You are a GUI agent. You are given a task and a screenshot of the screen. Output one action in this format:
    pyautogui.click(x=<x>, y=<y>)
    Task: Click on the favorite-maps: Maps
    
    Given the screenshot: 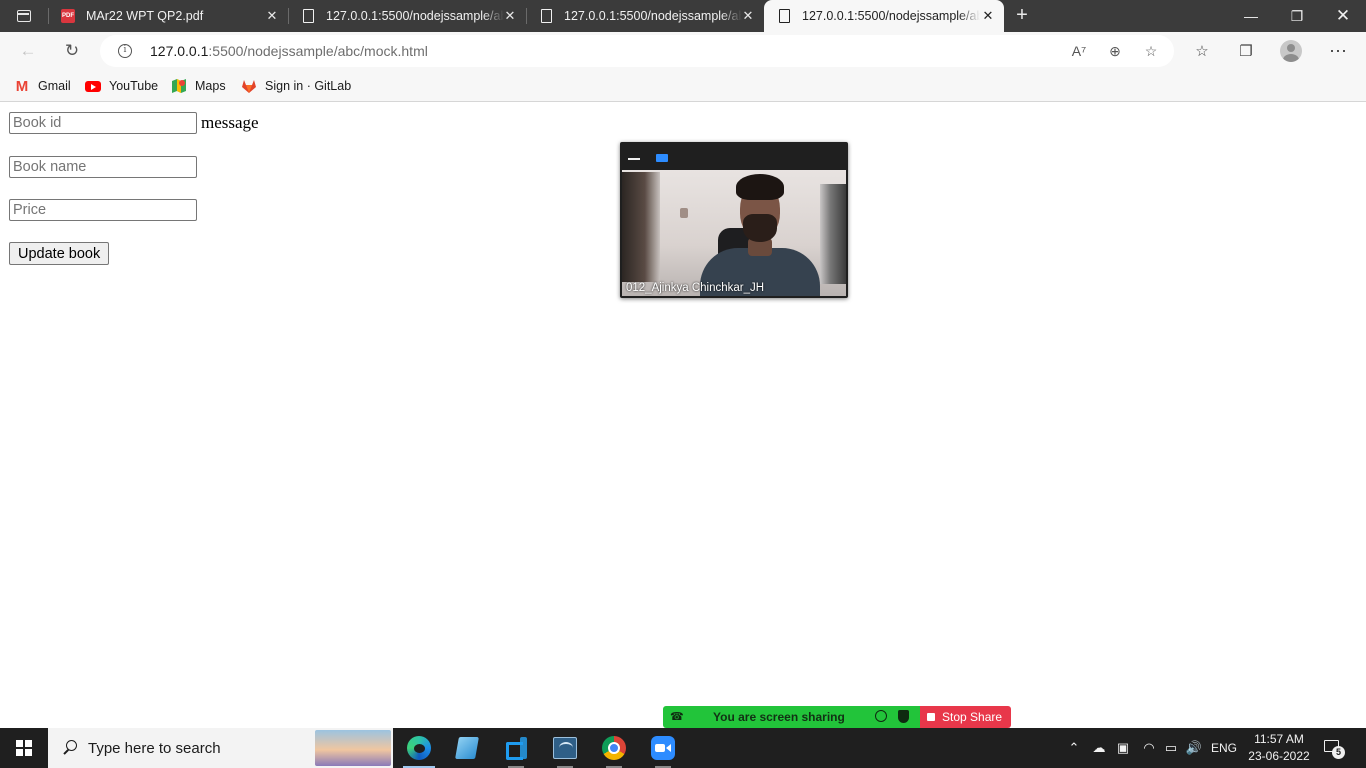 What is the action you would take?
    pyautogui.click(x=198, y=86)
    